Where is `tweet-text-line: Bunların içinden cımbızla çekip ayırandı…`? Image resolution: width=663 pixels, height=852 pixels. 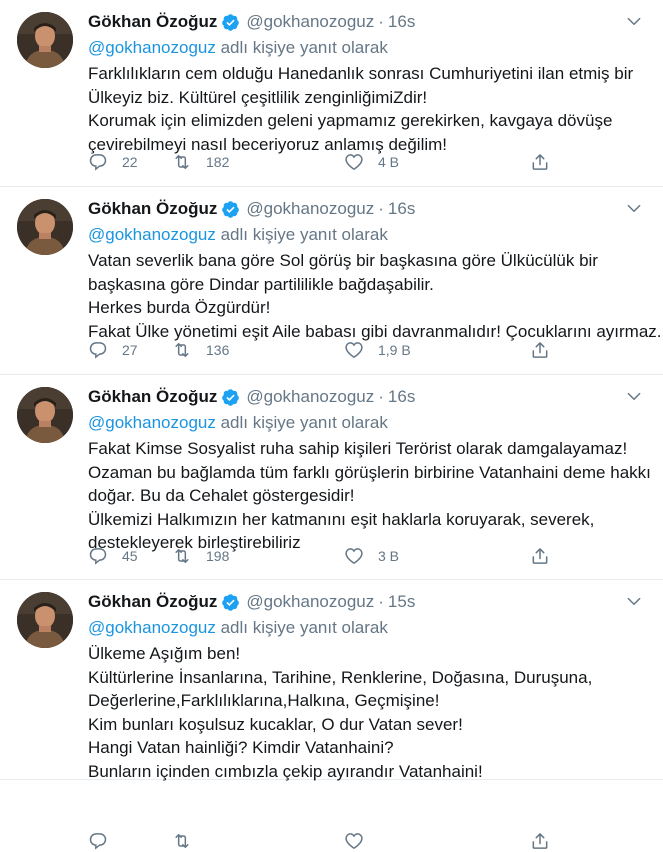 tweet-text-line: Bunların içinden cımbızla çekip ayırandı… is located at coordinates (285, 771).